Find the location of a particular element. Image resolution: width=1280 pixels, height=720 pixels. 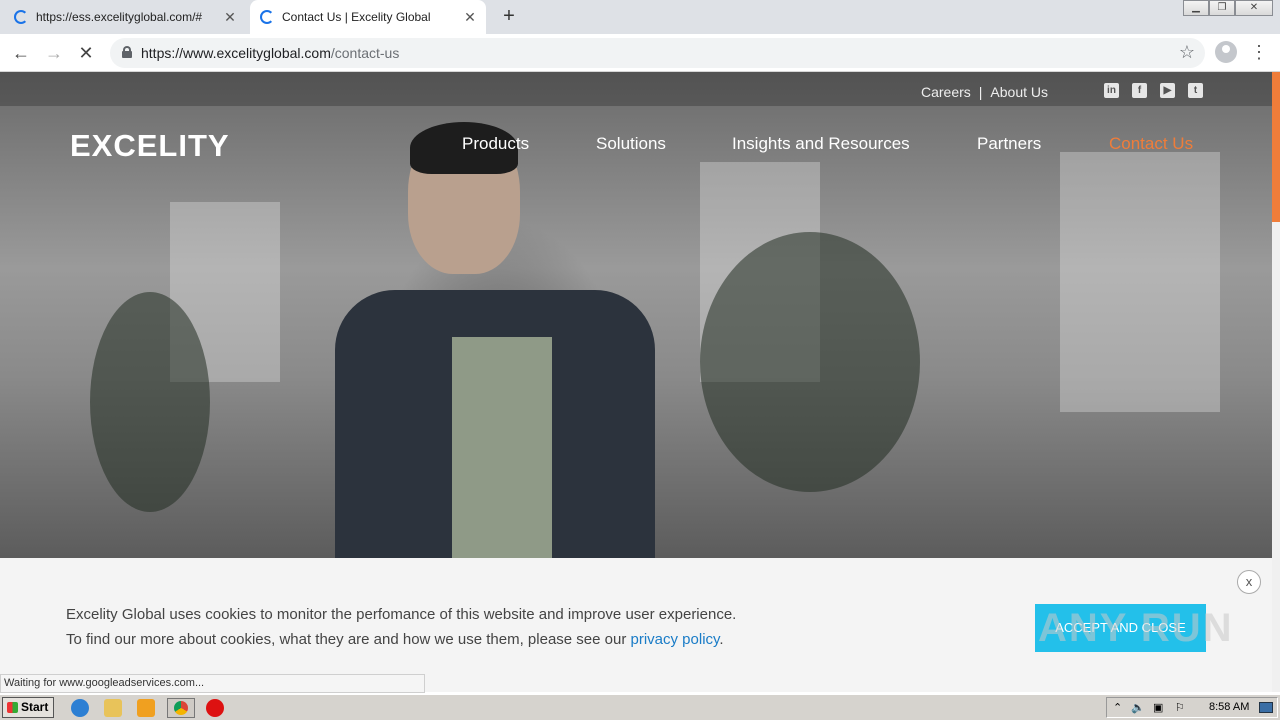

clock: 8:58 AM is located at coordinates (1229, 707).